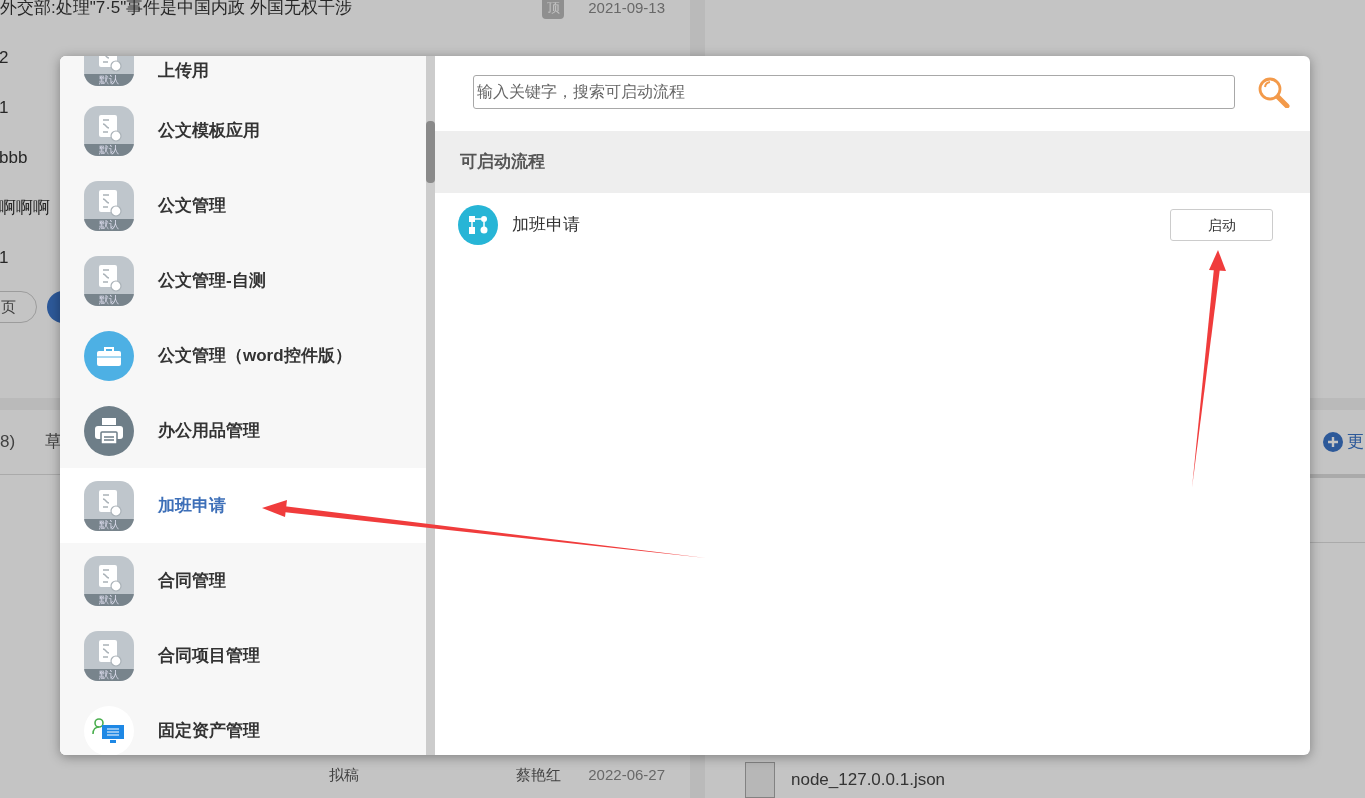 Image resolution: width=1365 pixels, height=798 pixels. What do you see at coordinates (54, 442) in the screenshot?
I see `tab-label: 草` at bounding box center [54, 442].